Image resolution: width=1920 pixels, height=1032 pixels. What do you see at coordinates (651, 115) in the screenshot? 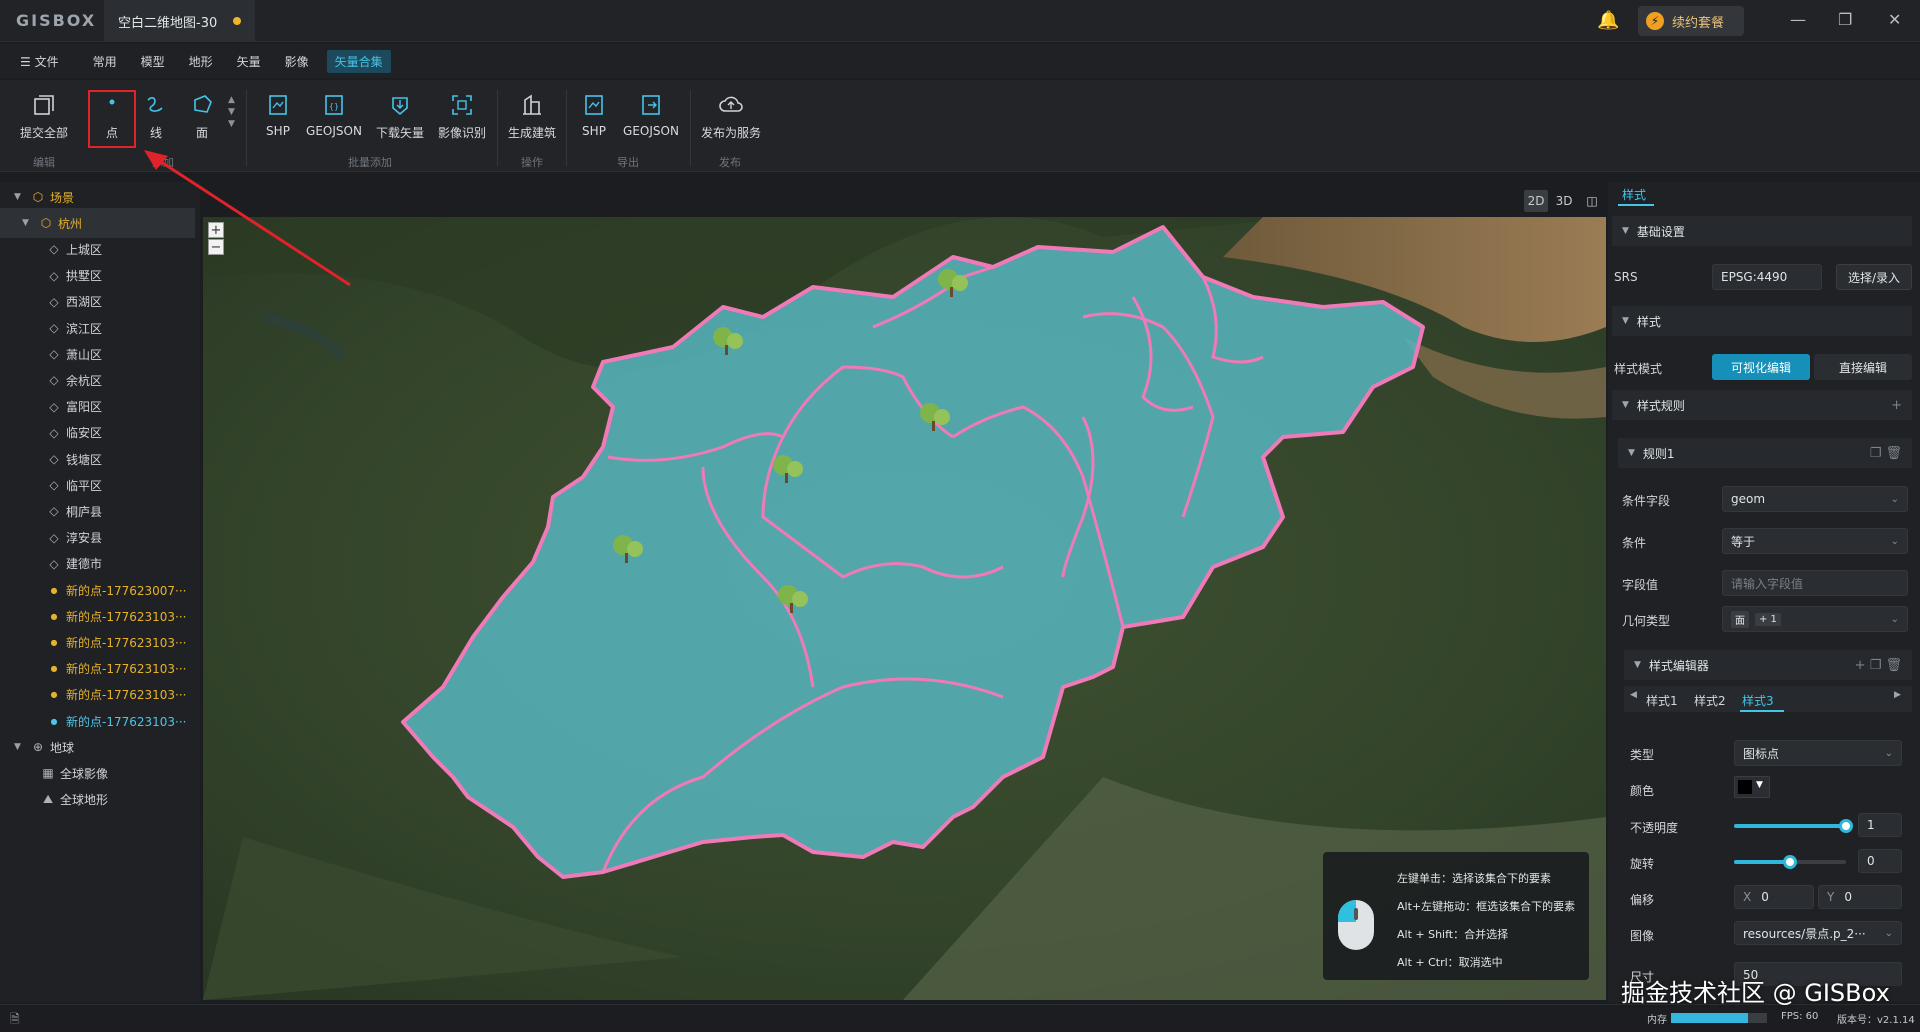
I see `geojson-export-button: GEOJSON` at bounding box center [651, 115].